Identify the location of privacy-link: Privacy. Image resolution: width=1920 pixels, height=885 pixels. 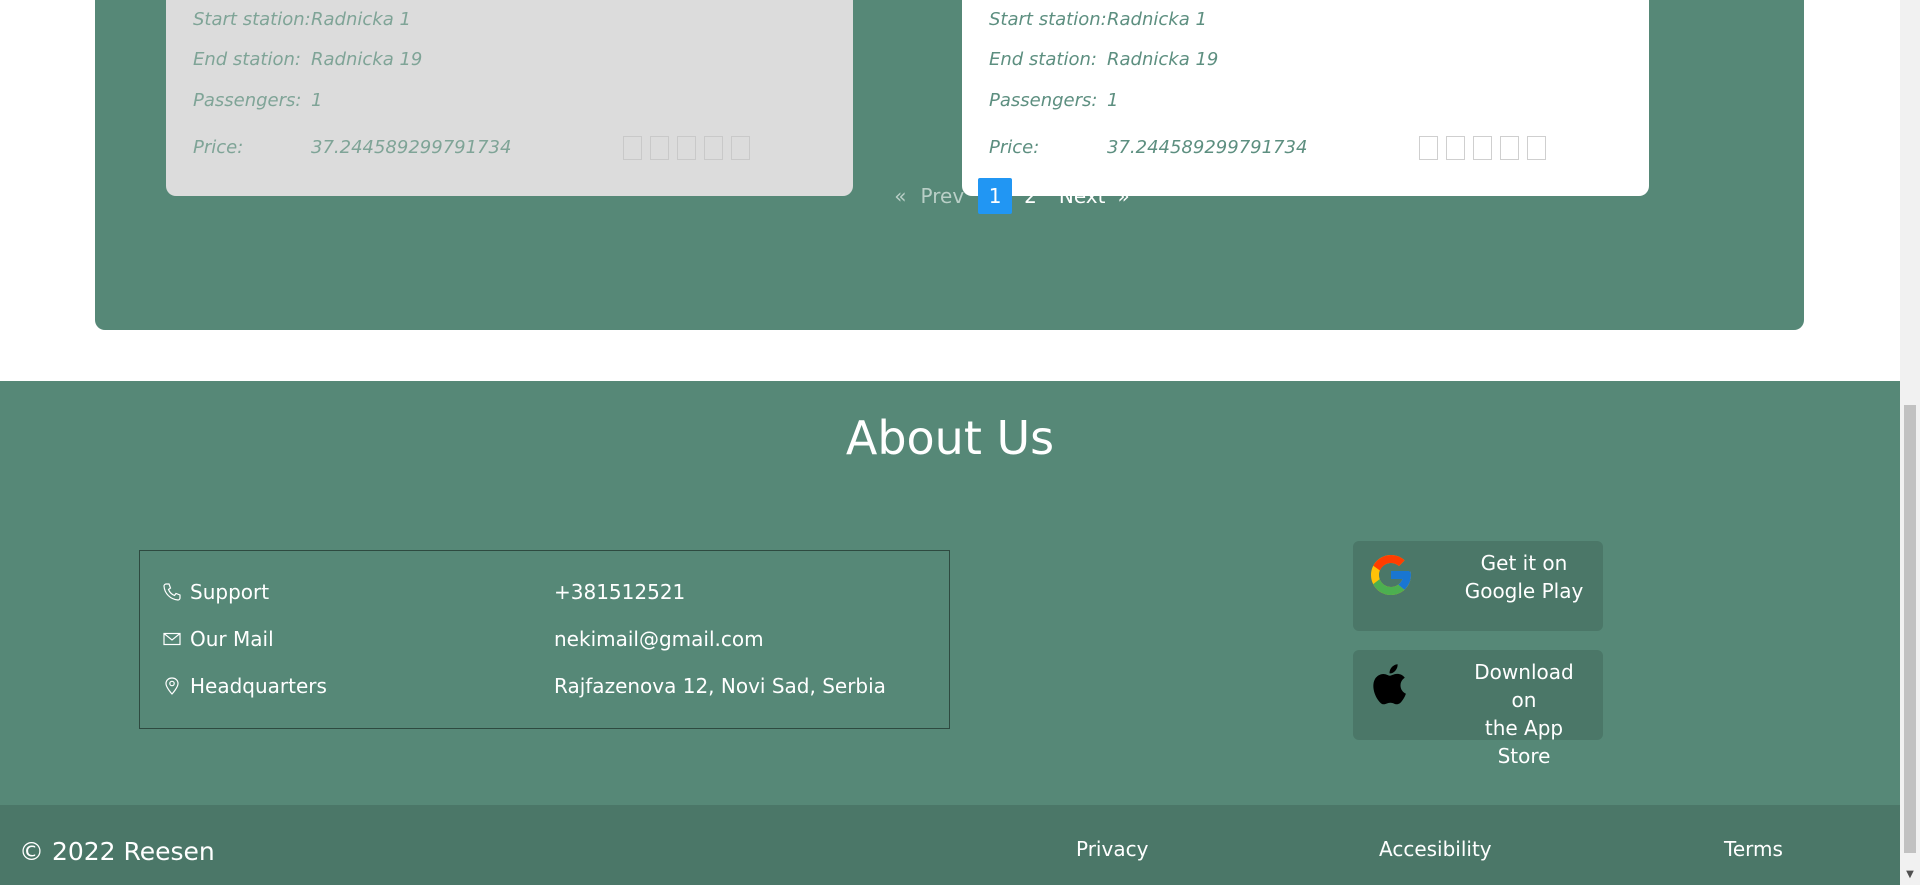
(1112, 849).